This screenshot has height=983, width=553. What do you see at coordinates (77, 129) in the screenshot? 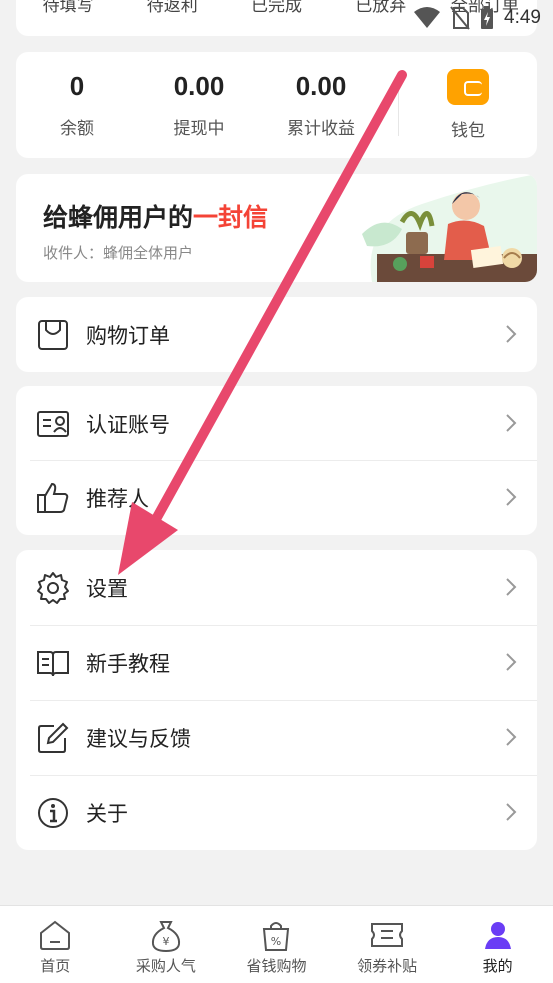
I see `balance-label: 余额` at bounding box center [77, 129].